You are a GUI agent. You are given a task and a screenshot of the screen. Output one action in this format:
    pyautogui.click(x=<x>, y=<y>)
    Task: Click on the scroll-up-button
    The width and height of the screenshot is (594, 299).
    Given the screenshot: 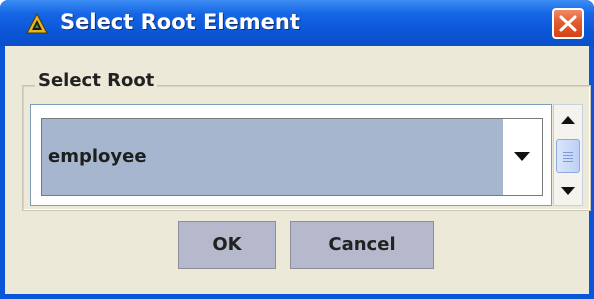 What is the action you would take?
    pyautogui.click(x=568, y=120)
    